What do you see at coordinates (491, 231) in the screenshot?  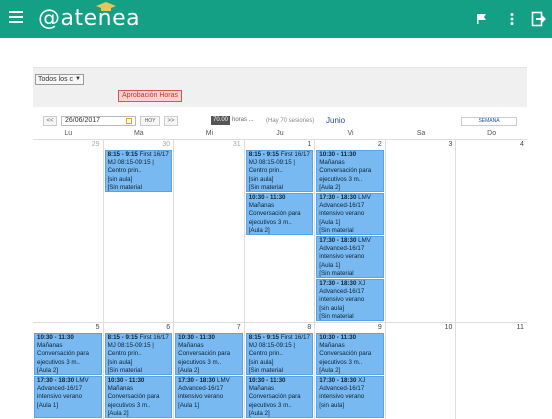 I see `calendar-day-cell: 4` at bounding box center [491, 231].